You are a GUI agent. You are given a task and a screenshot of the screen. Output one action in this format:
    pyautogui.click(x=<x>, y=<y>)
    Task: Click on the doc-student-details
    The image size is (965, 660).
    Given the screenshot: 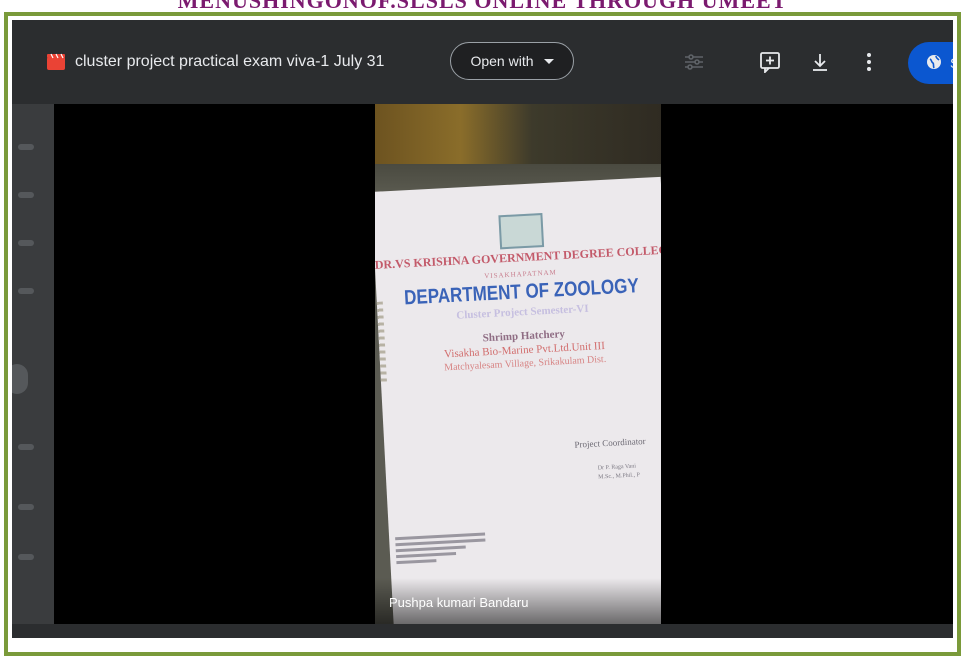 What is the action you would take?
    pyautogui.click(x=440, y=550)
    